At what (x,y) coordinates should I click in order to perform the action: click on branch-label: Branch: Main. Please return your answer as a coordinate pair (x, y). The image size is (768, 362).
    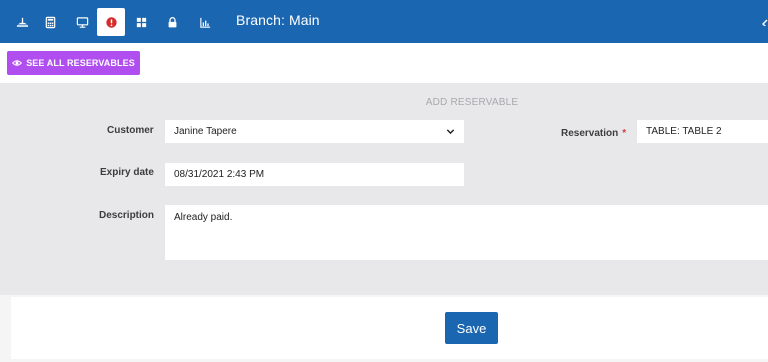
    Looking at the image, I should click on (278, 20).